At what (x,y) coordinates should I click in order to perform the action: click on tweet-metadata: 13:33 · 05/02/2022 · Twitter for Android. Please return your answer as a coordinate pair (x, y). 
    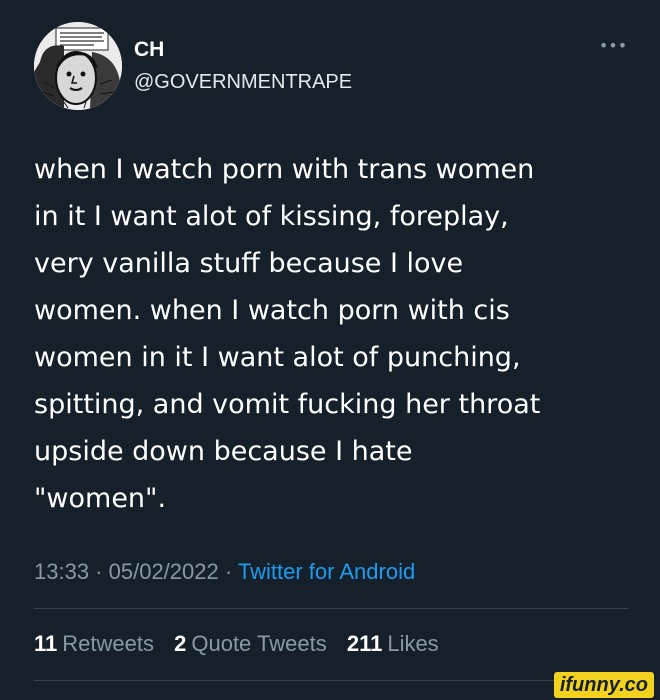
    Looking at the image, I should click on (224, 572).